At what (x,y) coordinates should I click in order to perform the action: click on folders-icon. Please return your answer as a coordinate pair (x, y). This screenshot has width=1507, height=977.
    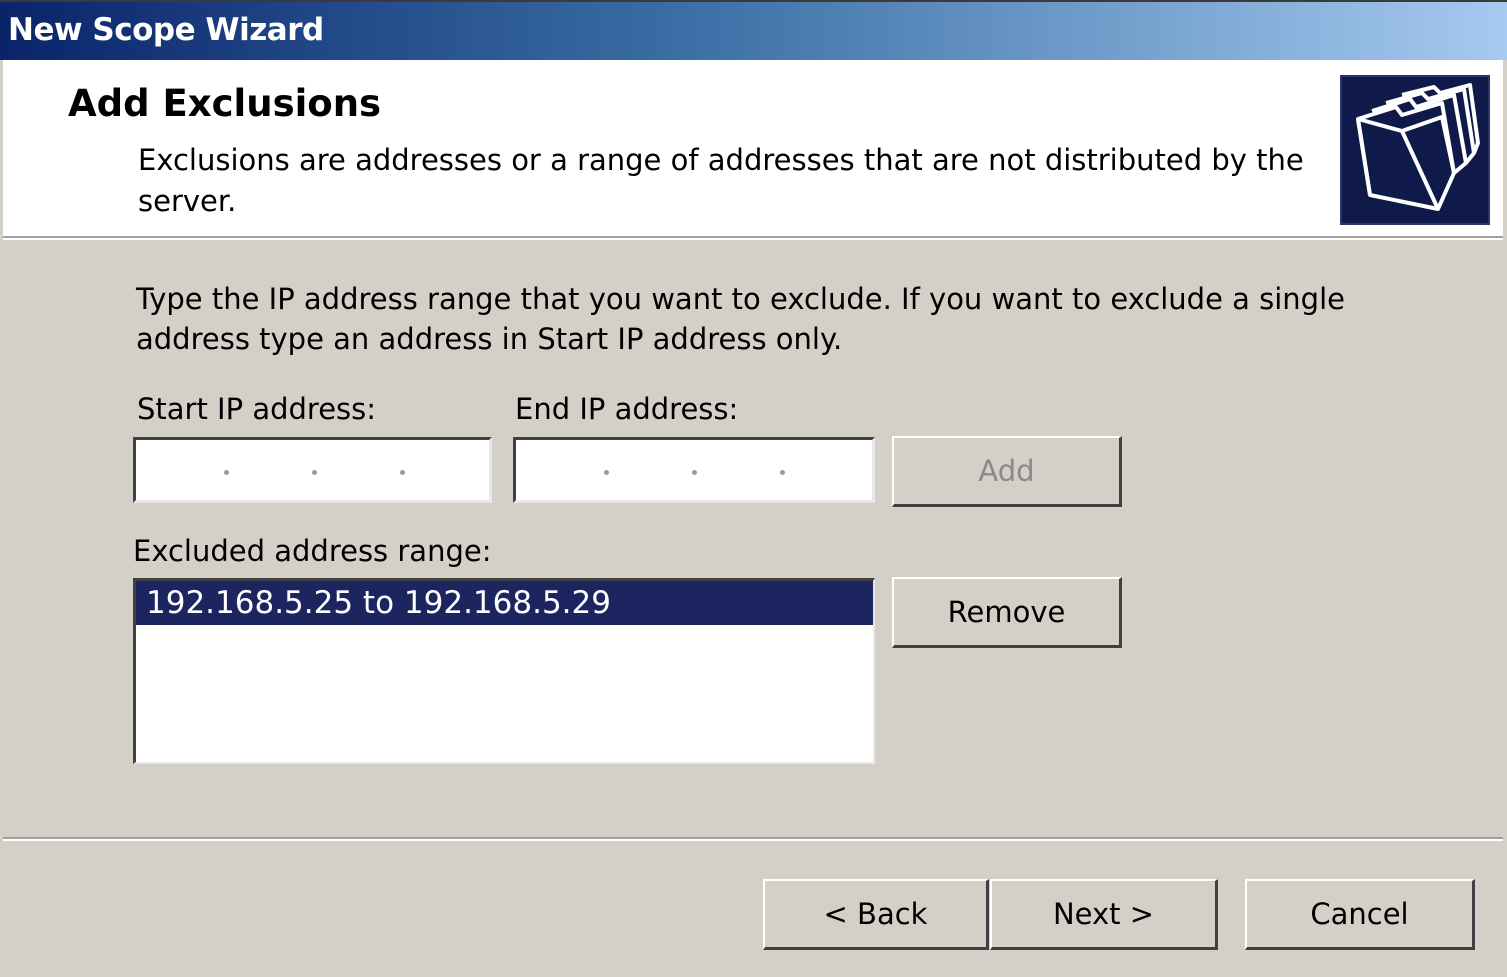
    Looking at the image, I should click on (1415, 150).